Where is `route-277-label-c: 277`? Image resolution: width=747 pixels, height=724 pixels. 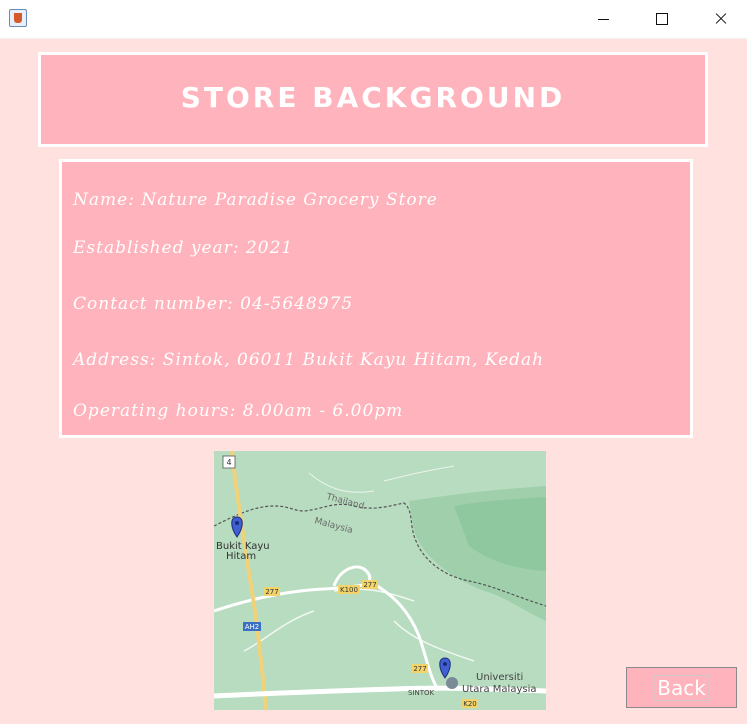 route-277-label-c: 277 is located at coordinates (419, 669).